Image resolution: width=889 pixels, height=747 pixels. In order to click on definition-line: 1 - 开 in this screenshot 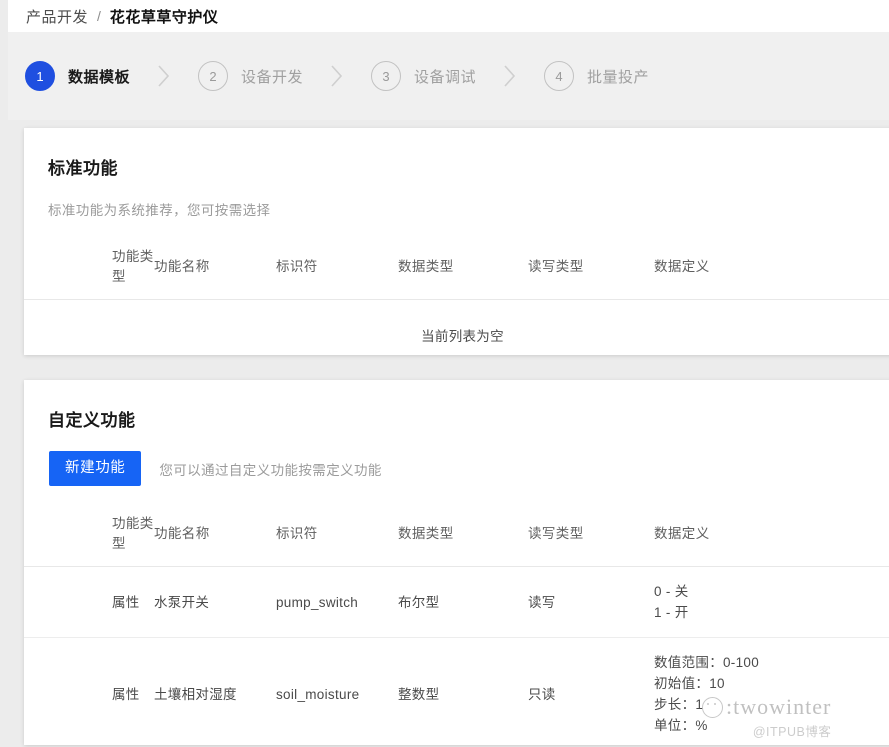, I will do `click(671, 612)`.